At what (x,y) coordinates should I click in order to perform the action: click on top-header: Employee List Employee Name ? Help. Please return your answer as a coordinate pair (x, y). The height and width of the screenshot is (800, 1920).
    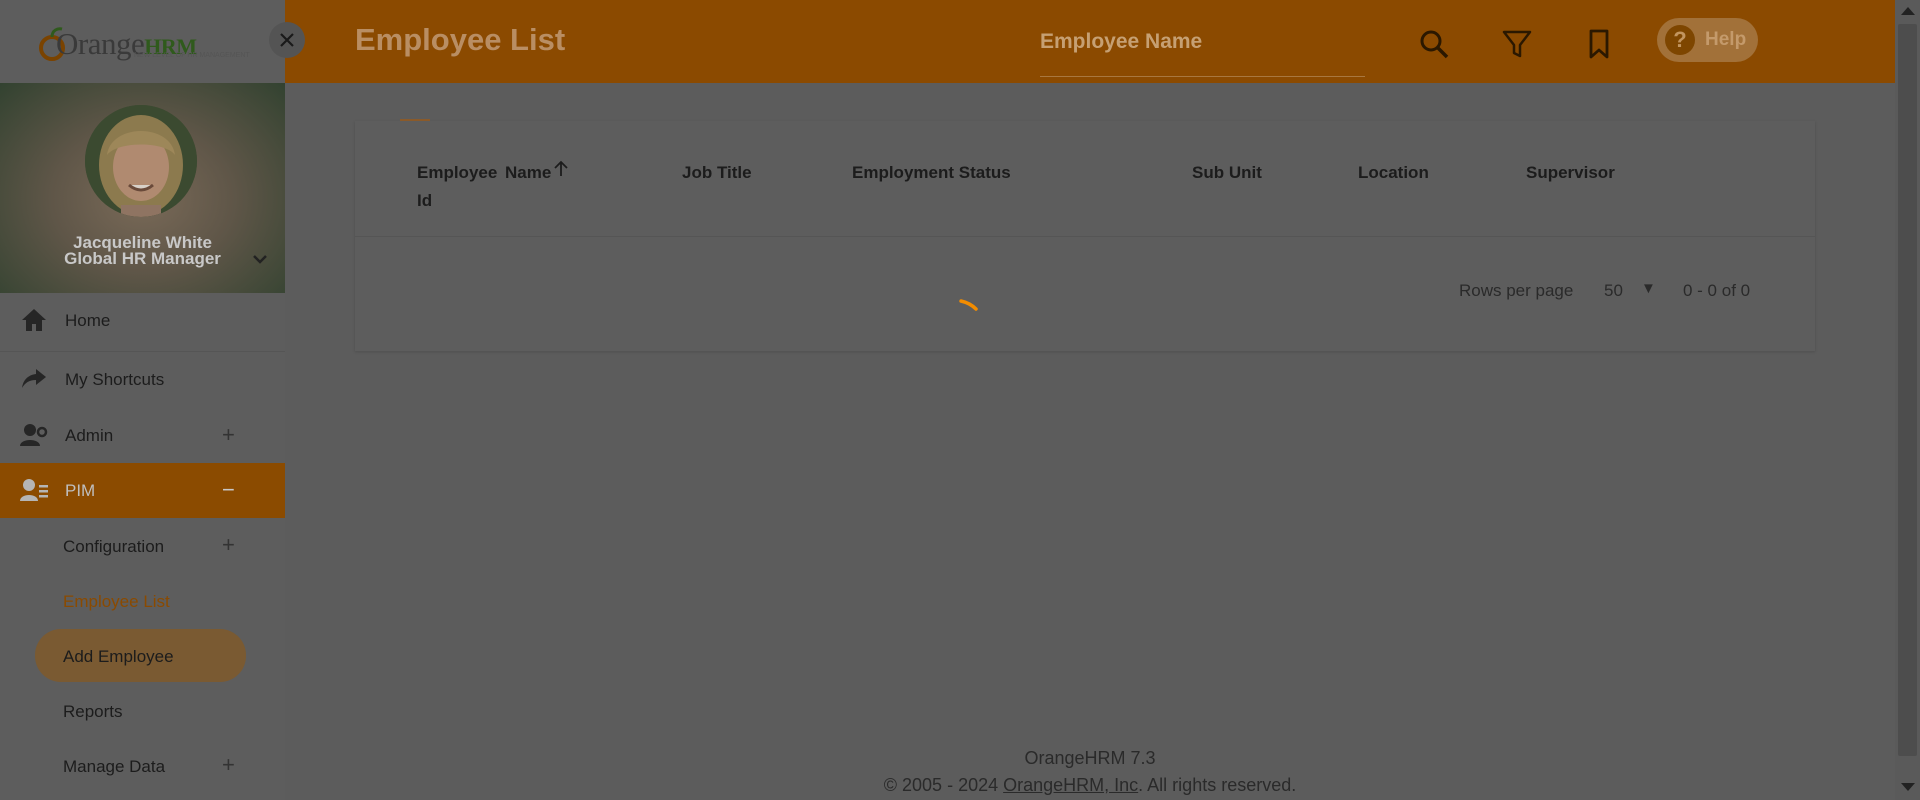
    Looking at the image, I should click on (1090, 41).